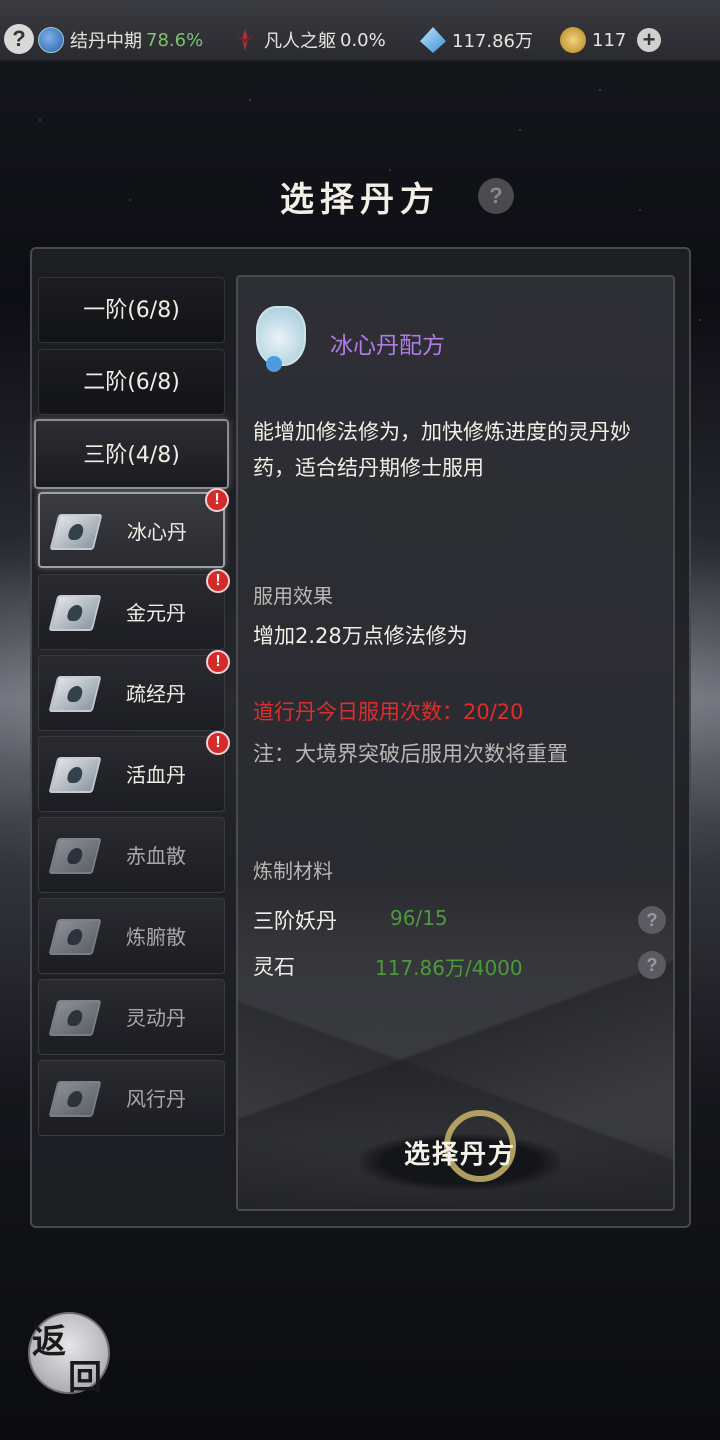 The width and height of the screenshot is (720, 1440). What do you see at coordinates (281, 339) in the screenshot?
I see `pill-bottle-icon` at bounding box center [281, 339].